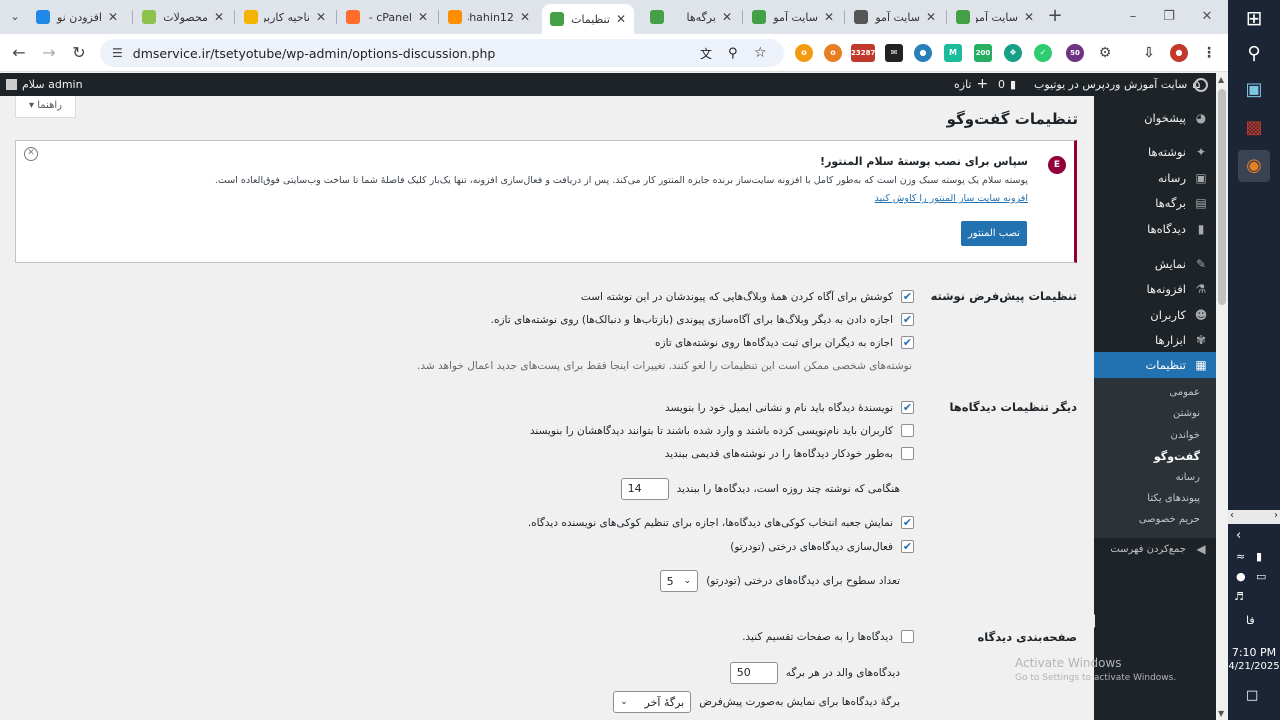 This screenshot has width=1280, height=720. Describe the element at coordinates (19, 53) in the screenshot. I see `back-icon: ←` at that location.